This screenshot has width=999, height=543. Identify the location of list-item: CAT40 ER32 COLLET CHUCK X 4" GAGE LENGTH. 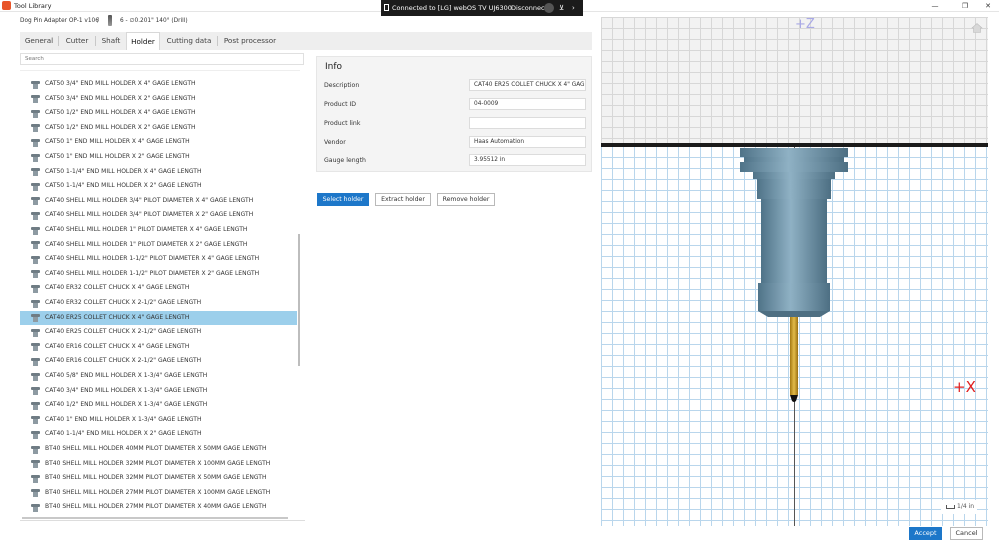
(158, 288).